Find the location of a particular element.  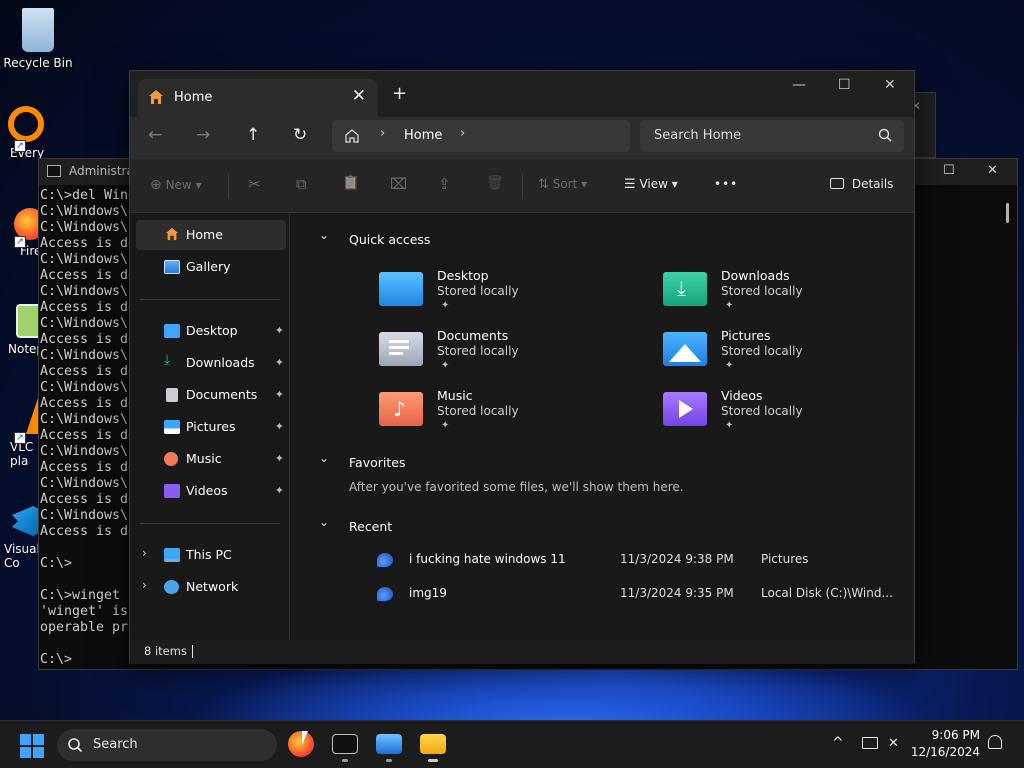

quick-access-item: Desktop Stored locally ✦ is located at coordinates (494, 296).